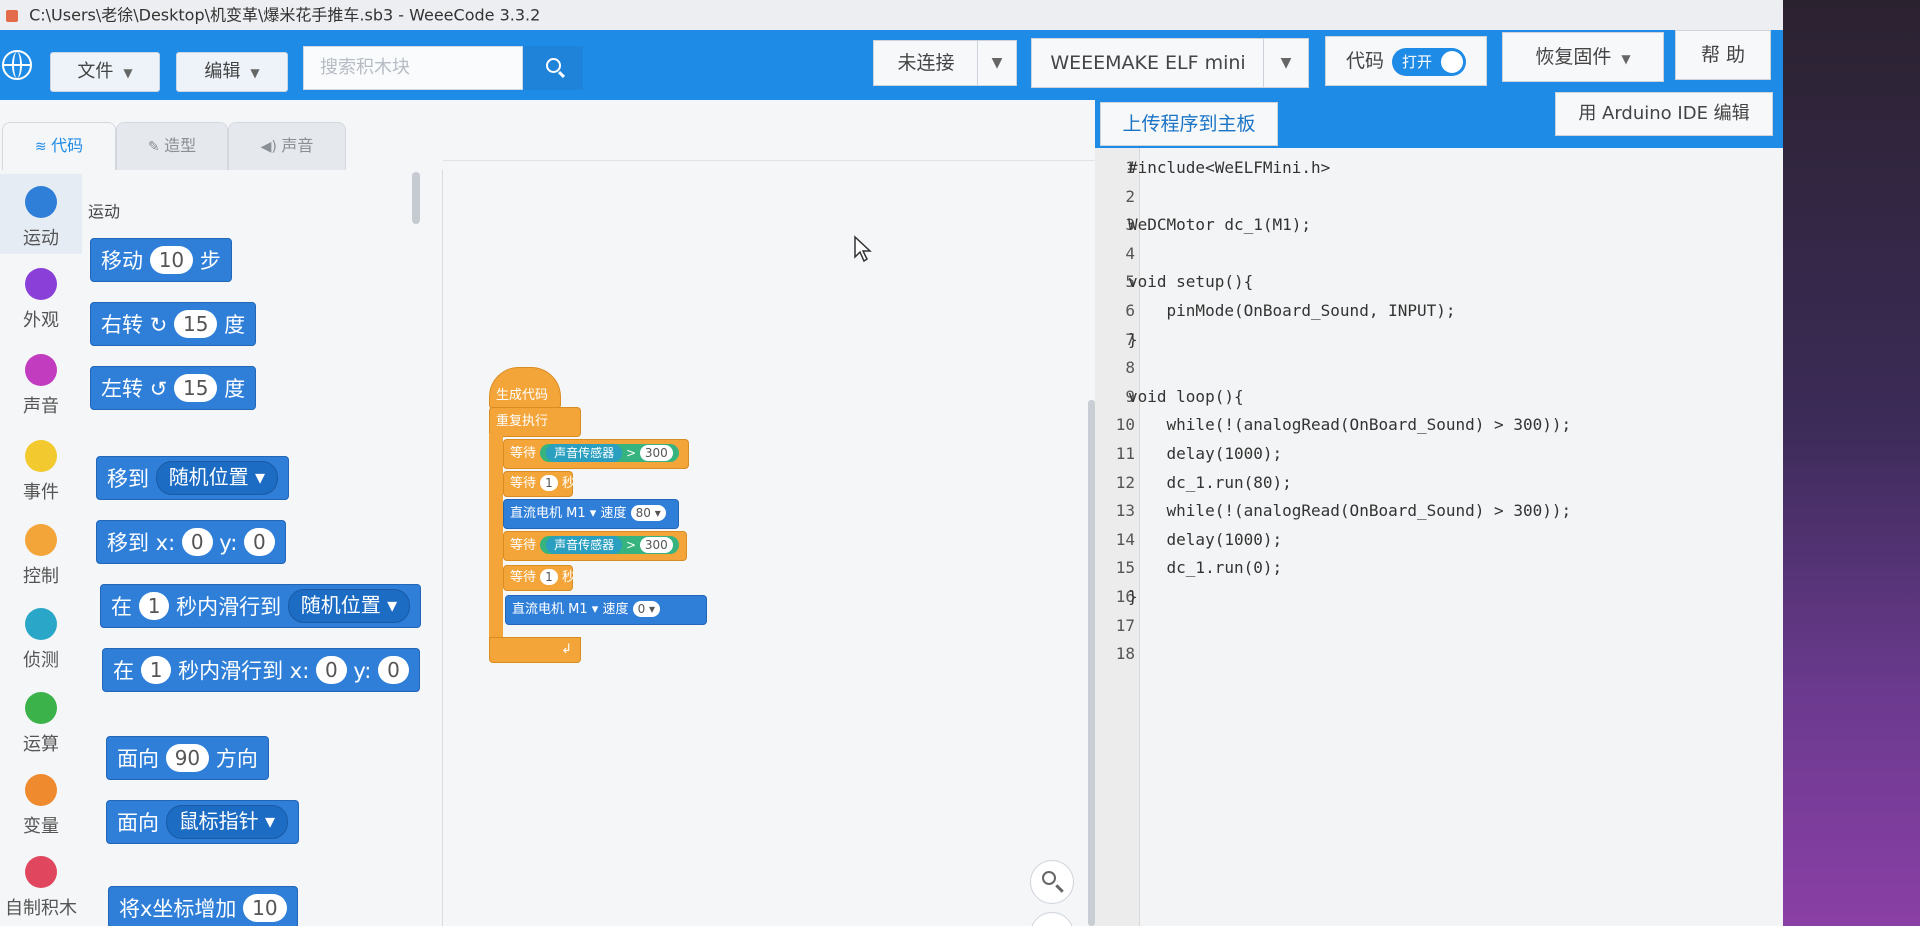 This screenshot has width=1920, height=926. What do you see at coordinates (1189, 124) in the screenshot?
I see `upload-to-board-button: 上传程序到主板` at bounding box center [1189, 124].